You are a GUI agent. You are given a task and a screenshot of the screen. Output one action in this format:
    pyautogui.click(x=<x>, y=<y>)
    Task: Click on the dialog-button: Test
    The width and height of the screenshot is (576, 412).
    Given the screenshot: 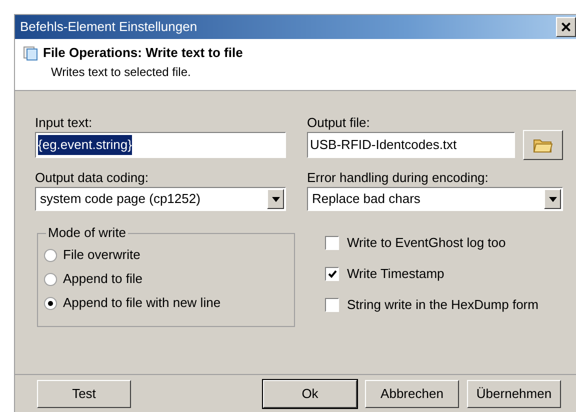 What is the action you would take?
    pyautogui.click(x=84, y=394)
    